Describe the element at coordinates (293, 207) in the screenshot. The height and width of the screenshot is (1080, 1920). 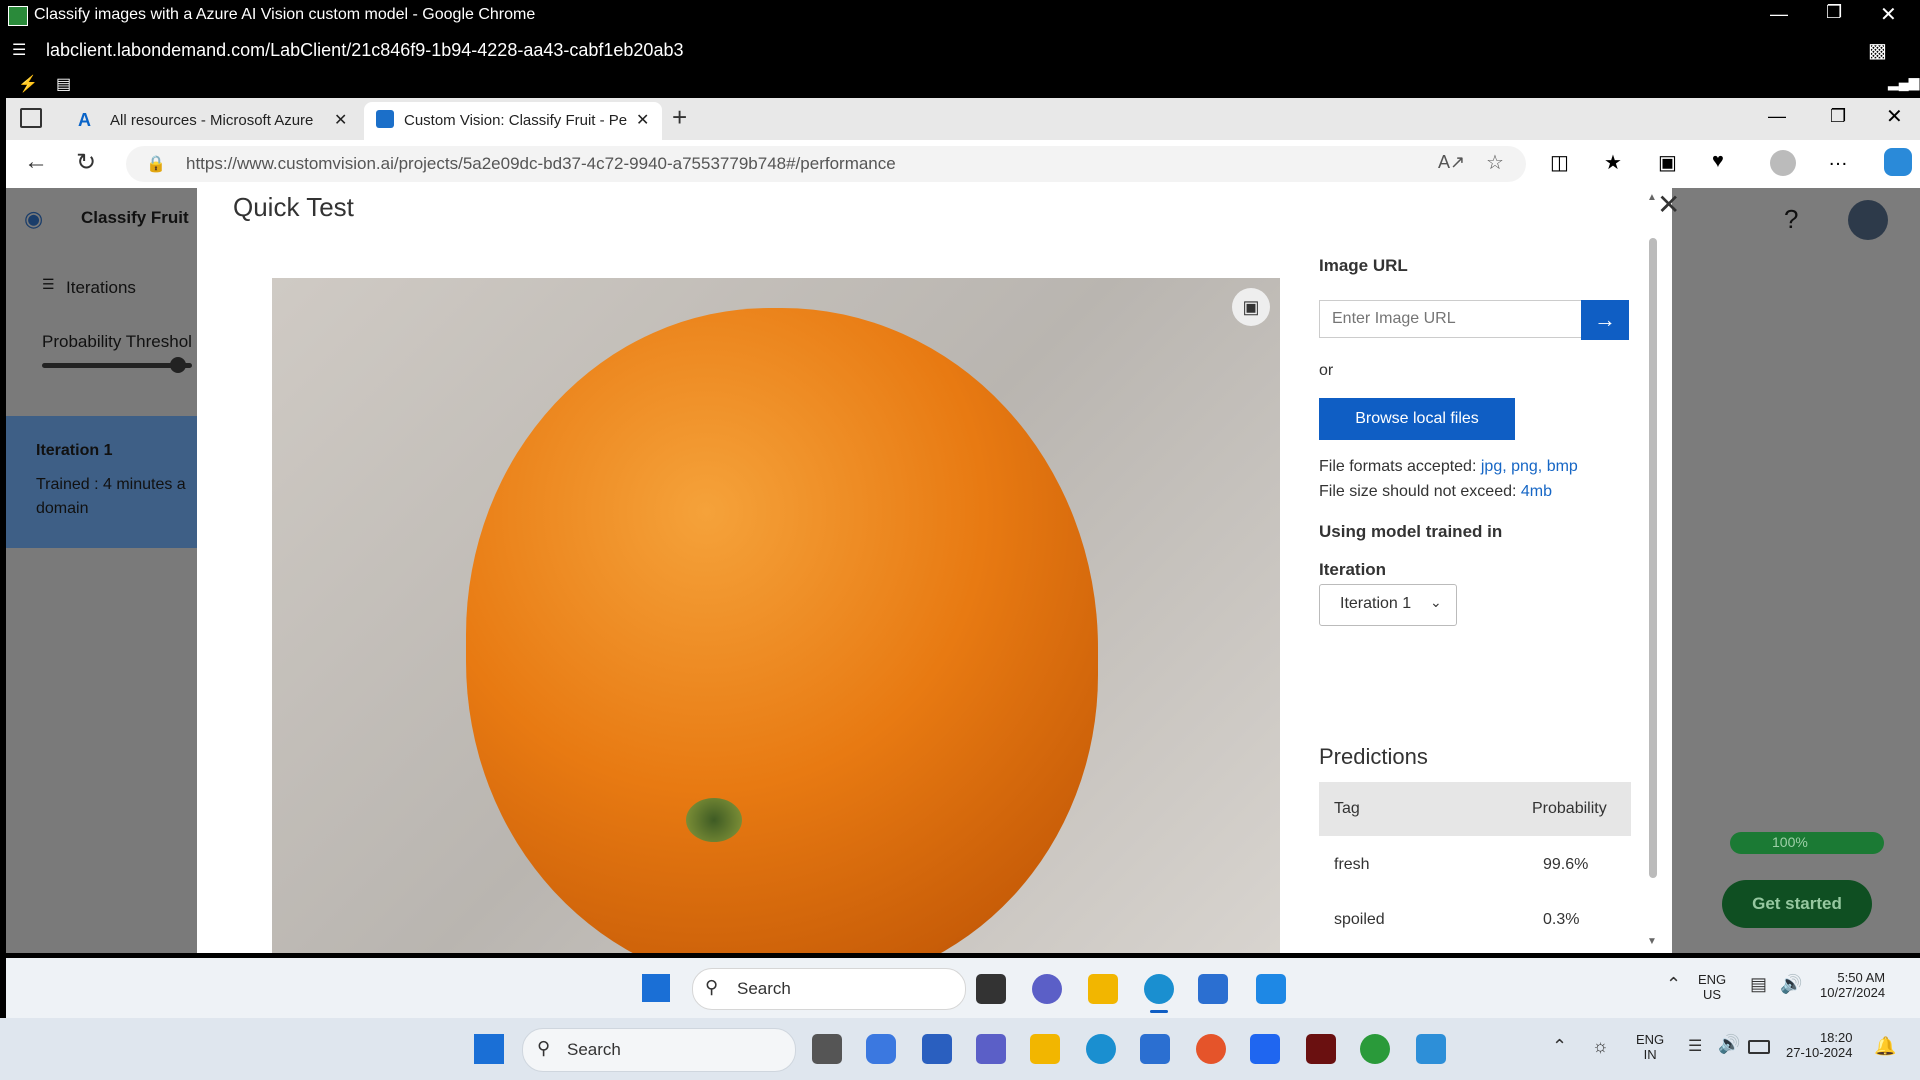
I see `modal-title: Quick Test` at that location.